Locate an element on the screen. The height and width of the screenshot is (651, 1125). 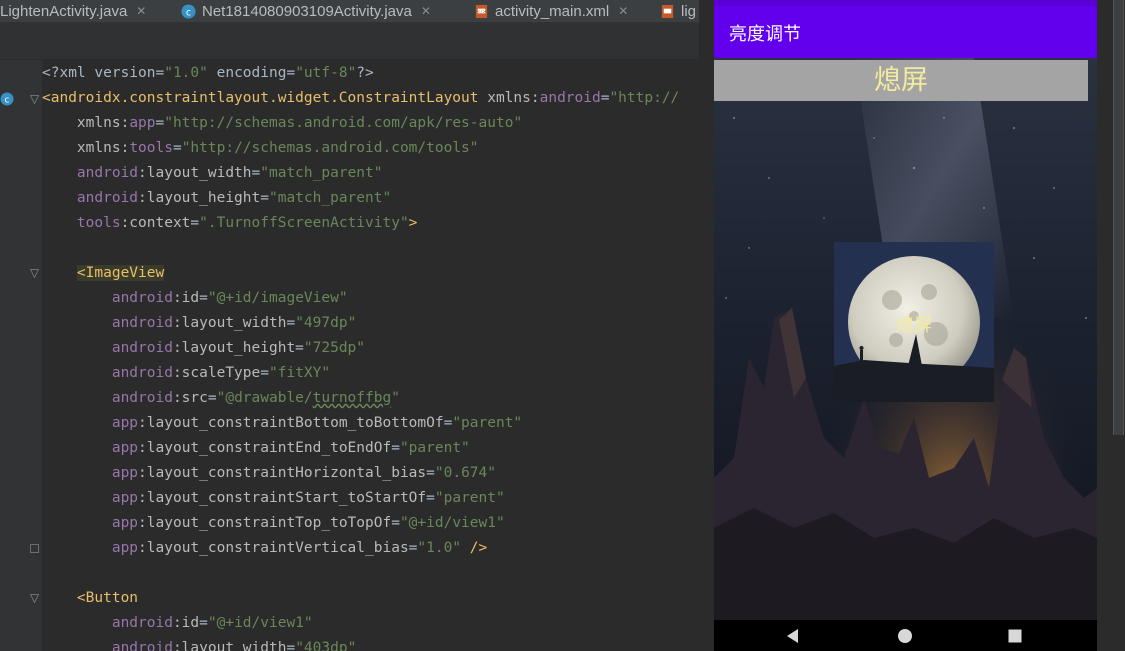
code-line: tools:context=".TurnoffScreenActivity"> is located at coordinates (229, 223).